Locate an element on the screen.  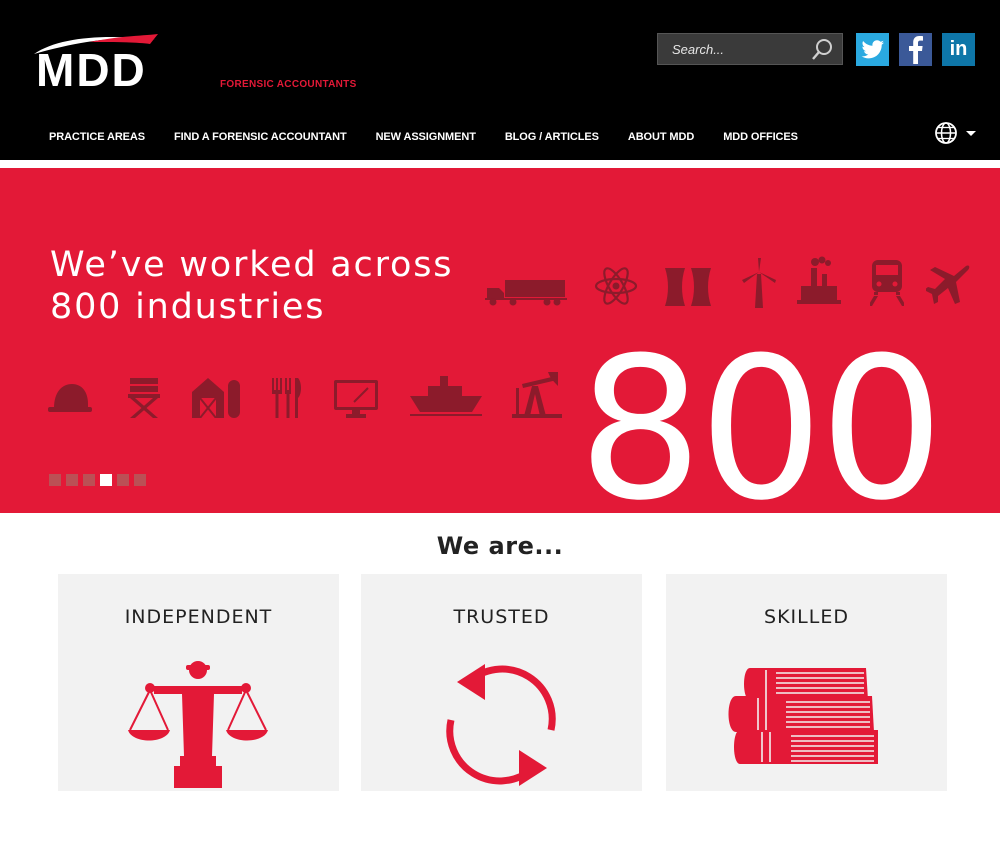
slider-dots is located at coordinates (100, 480).